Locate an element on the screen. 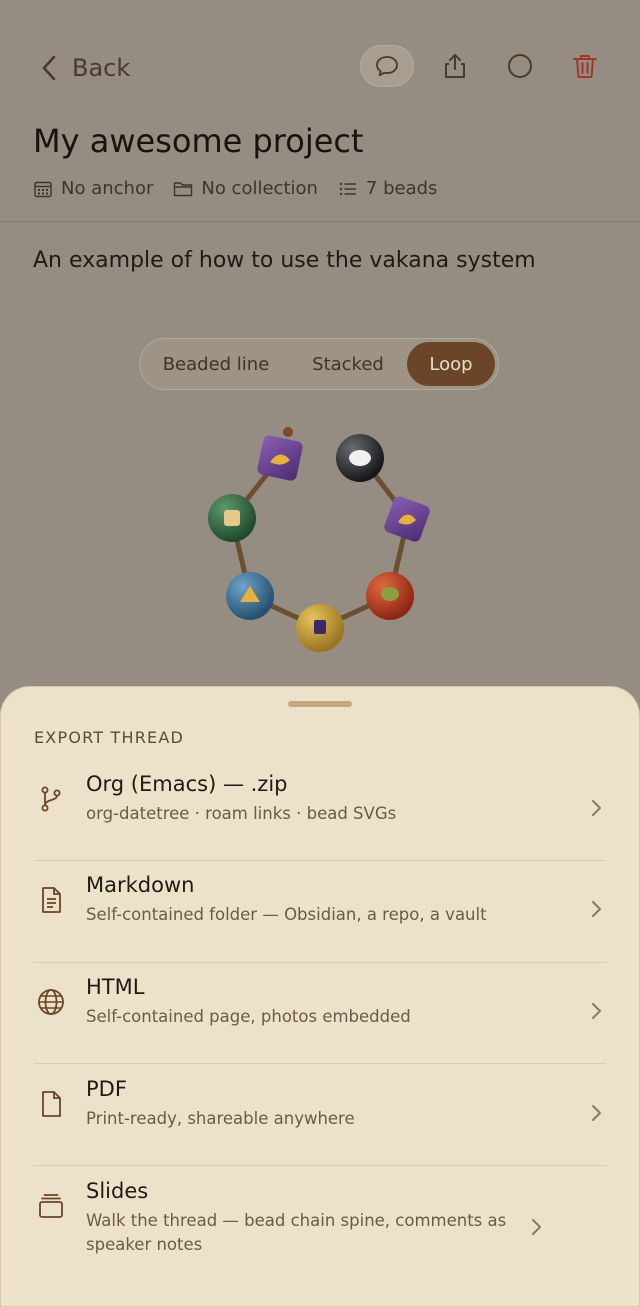 This screenshot has height=1307, width=640. share-button is located at coordinates (455, 66).